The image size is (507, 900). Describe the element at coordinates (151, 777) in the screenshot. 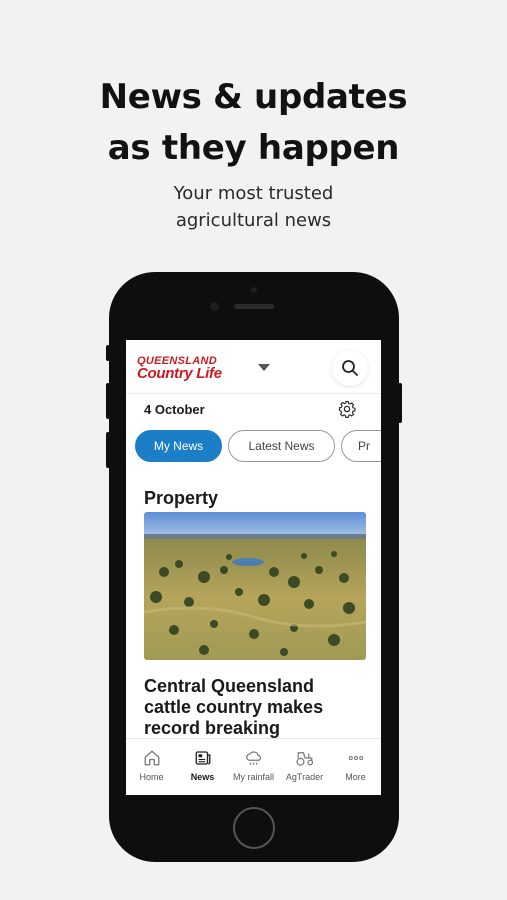

I see `nav-label-home: Home` at that location.